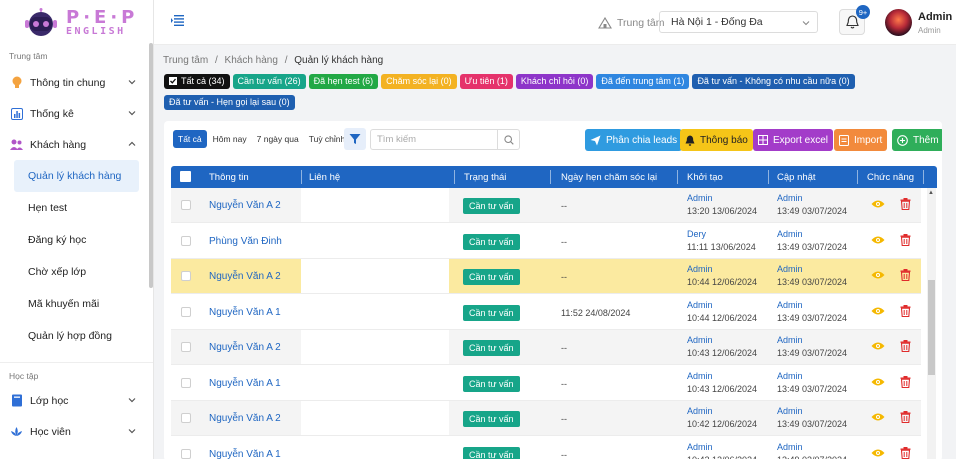  I want to click on notify-button: Thông báo, so click(716, 140).